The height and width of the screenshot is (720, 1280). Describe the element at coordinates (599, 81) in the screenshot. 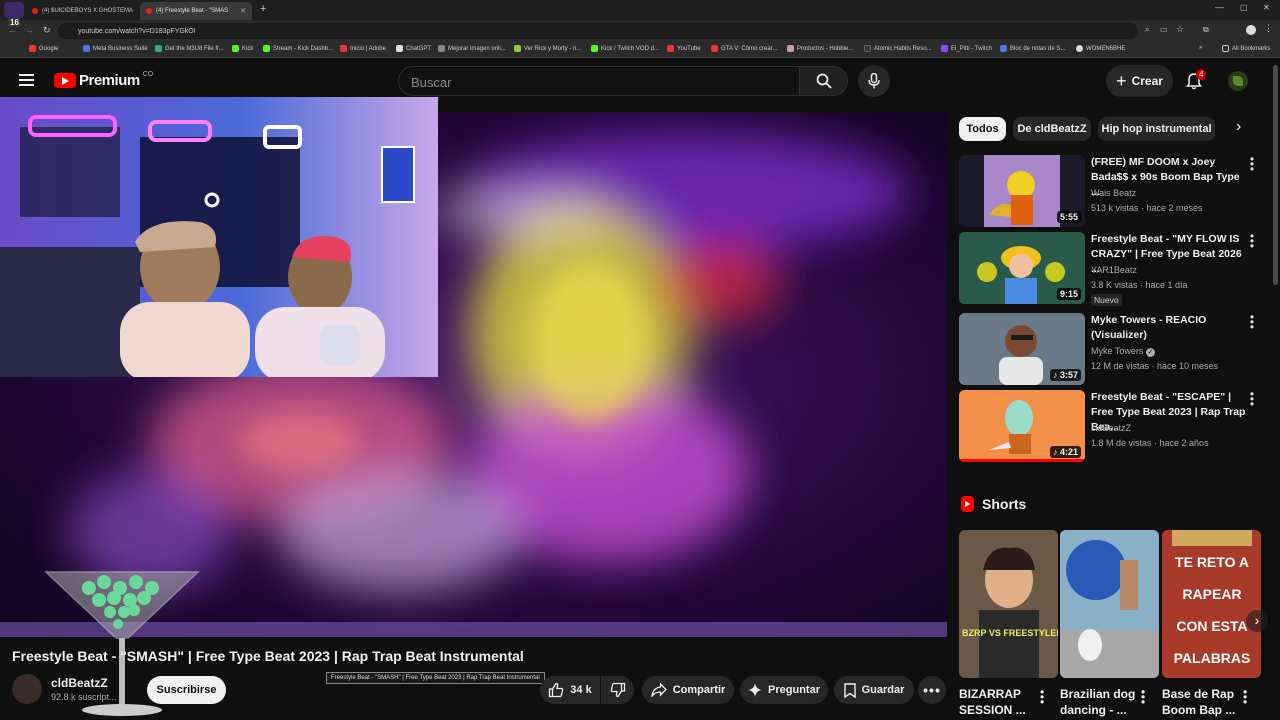

I see `search-input: Buscar` at that location.